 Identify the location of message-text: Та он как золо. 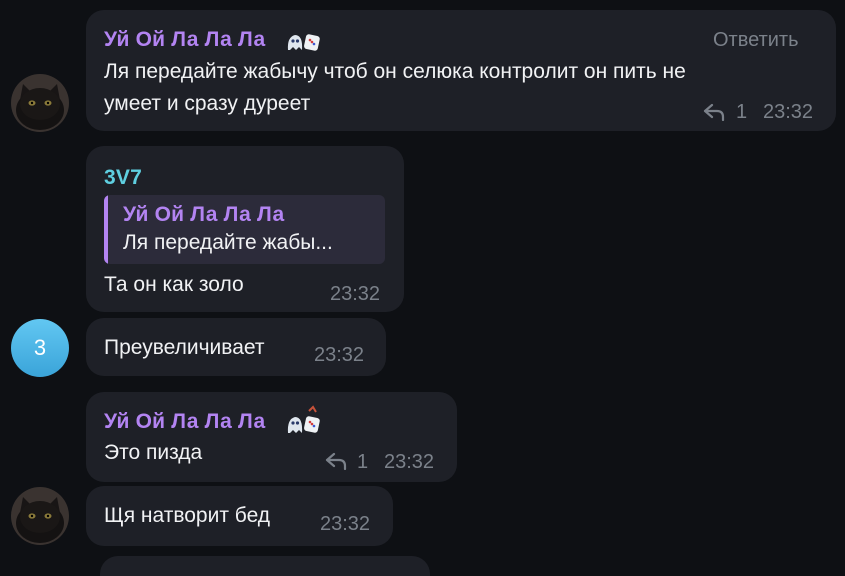
(174, 284).